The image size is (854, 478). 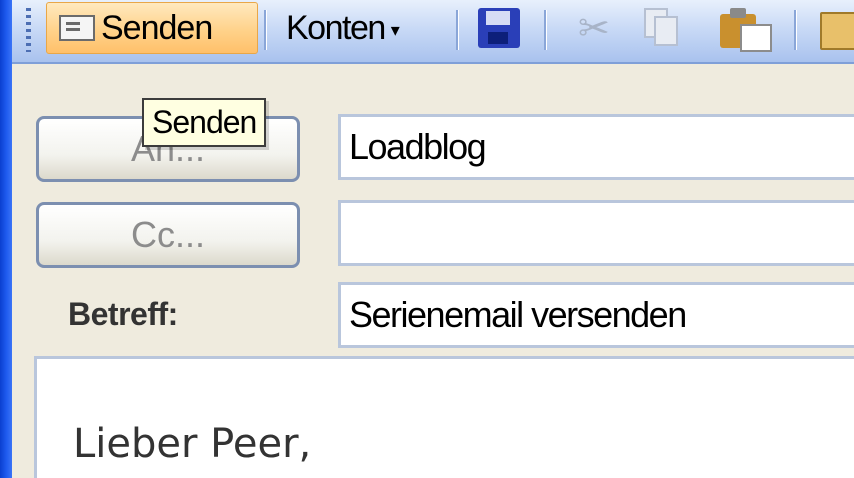 I want to click on to-field: Loadblog, so click(x=596, y=147).